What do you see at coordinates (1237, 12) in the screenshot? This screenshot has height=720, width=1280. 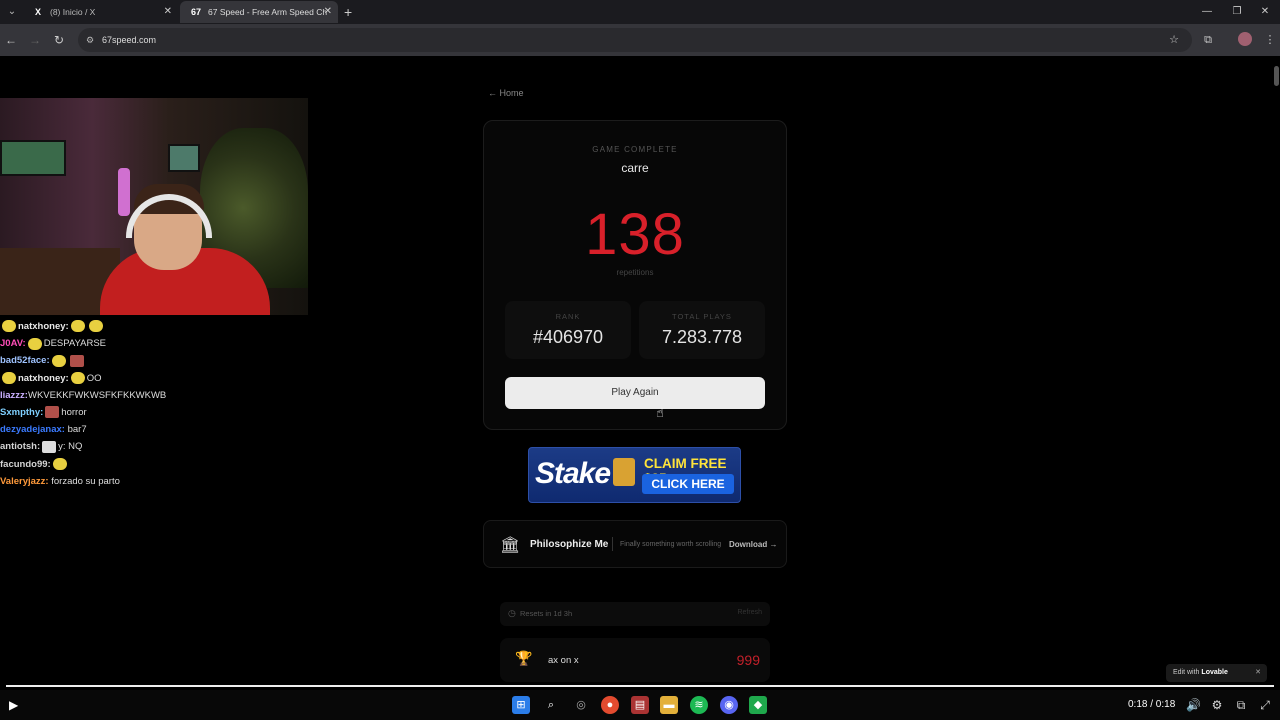 I see `maximize-icon: ❐` at bounding box center [1237, 12].